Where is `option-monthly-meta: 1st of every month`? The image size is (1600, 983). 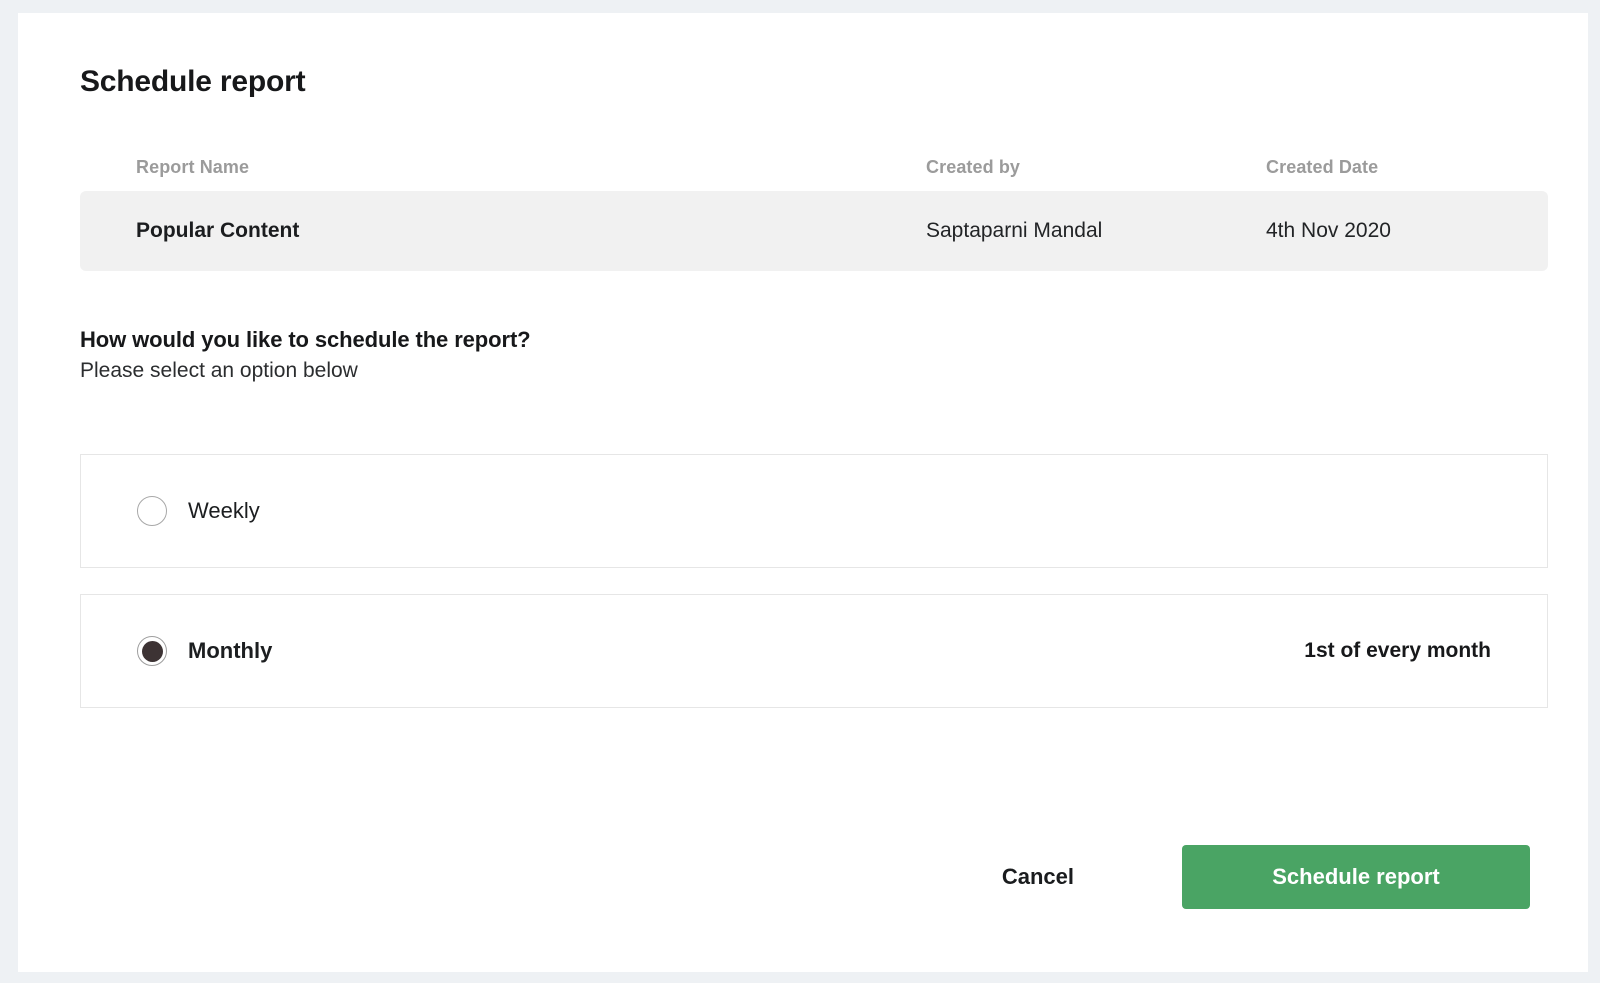
option-monthly-meta: 1st of every month is located at coordinates (1397, 650).